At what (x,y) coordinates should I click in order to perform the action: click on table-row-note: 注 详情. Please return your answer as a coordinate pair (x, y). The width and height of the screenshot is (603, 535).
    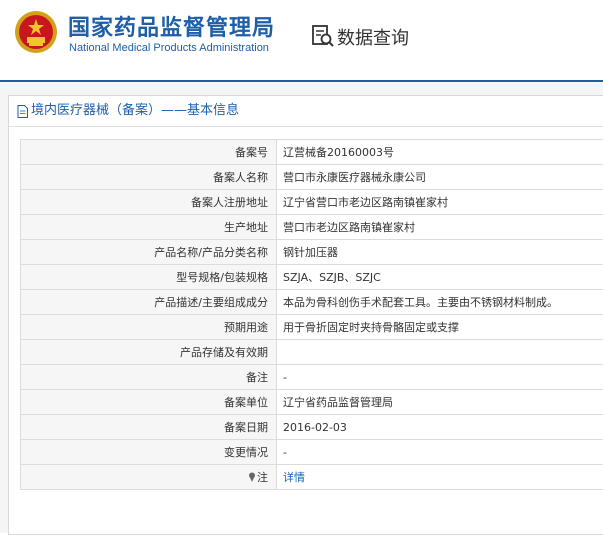
    Looking at the image, I should click on (312, 477).